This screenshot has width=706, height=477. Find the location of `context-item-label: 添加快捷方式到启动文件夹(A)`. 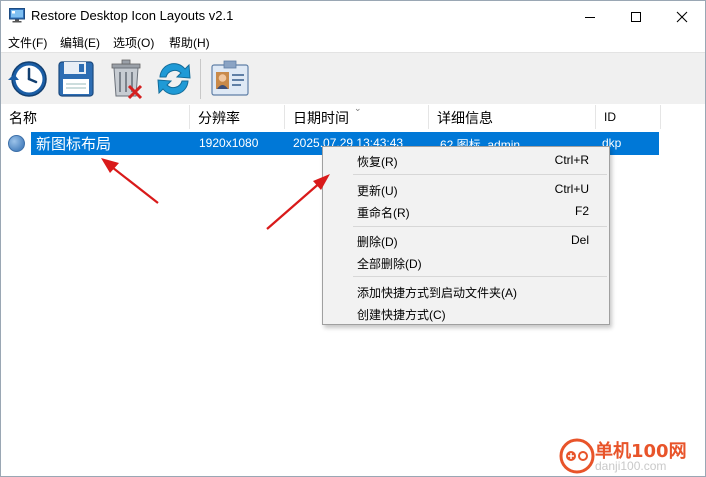

context-item-label: 添加快捷方式到启动文件夹(A) is located at coordinates (437, 293).